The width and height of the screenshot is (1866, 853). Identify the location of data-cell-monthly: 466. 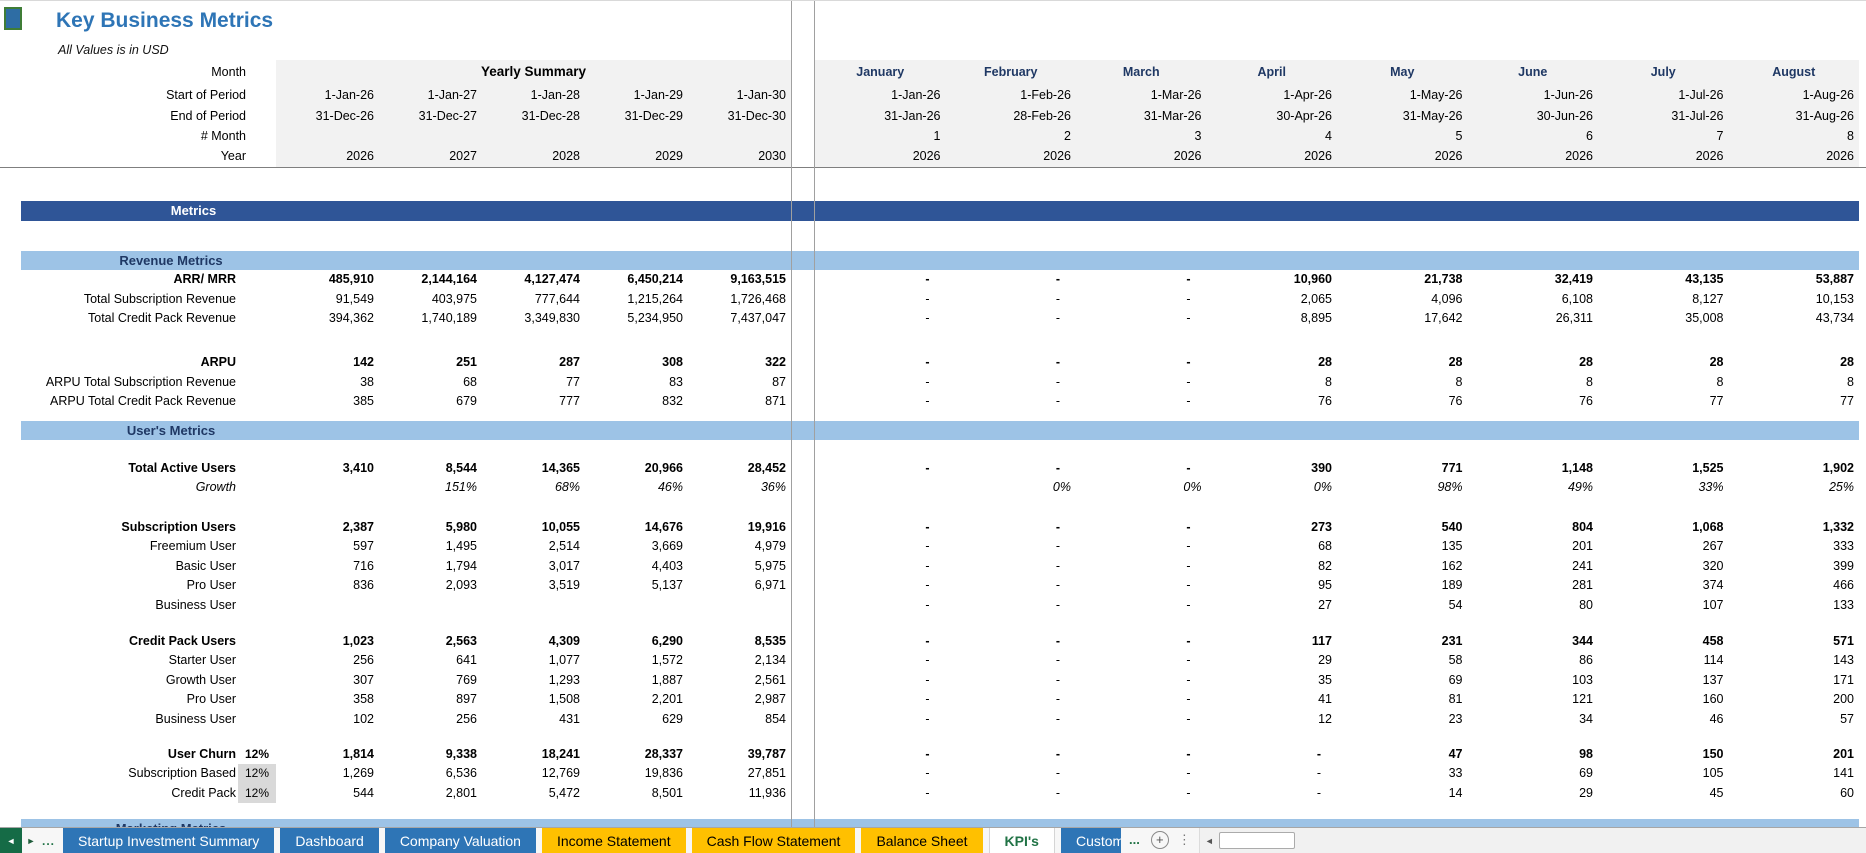
(1794, 586).